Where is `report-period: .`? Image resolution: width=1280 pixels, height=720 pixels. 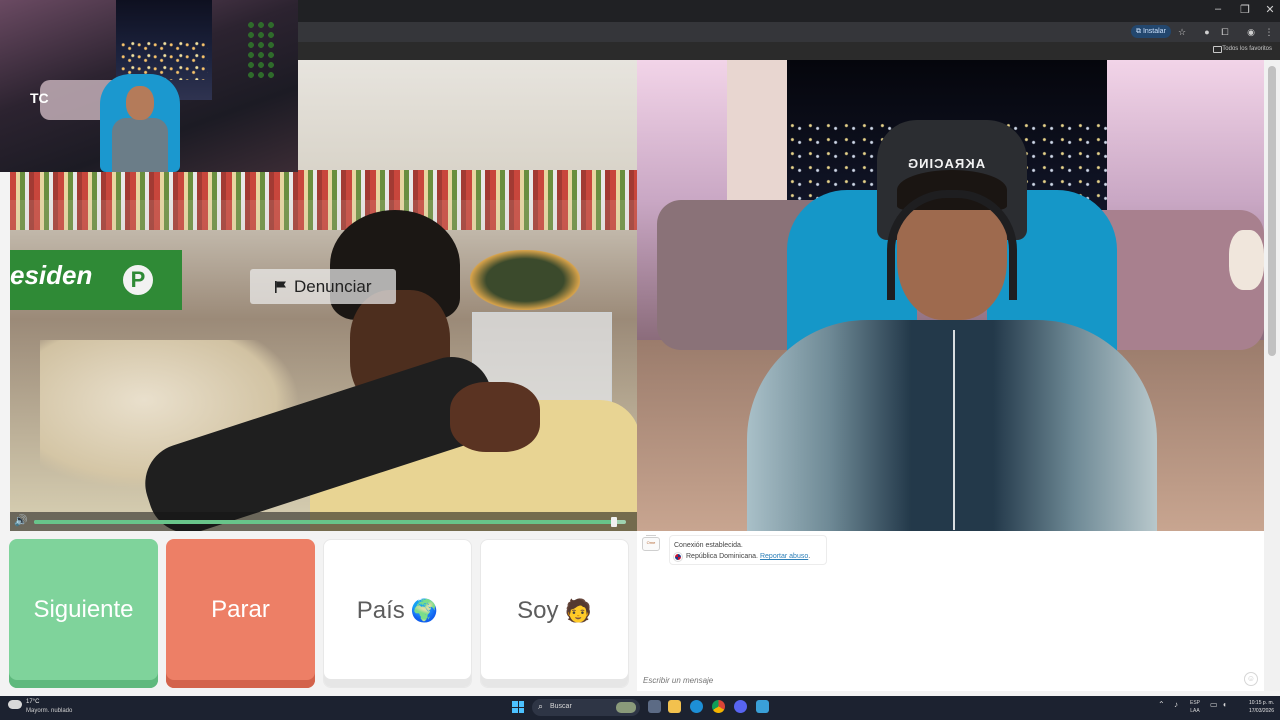
report-period: . is located at coordinates (809, 556).